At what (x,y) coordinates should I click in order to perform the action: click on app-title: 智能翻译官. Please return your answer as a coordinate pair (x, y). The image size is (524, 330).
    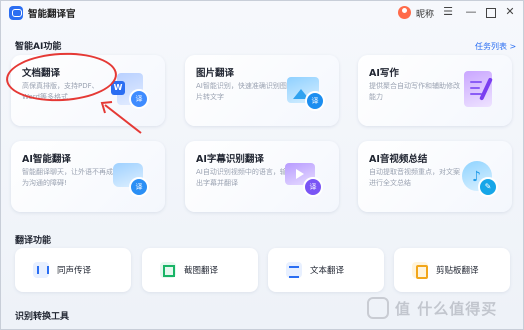
    Looking at the image, I should click on (52, 14).